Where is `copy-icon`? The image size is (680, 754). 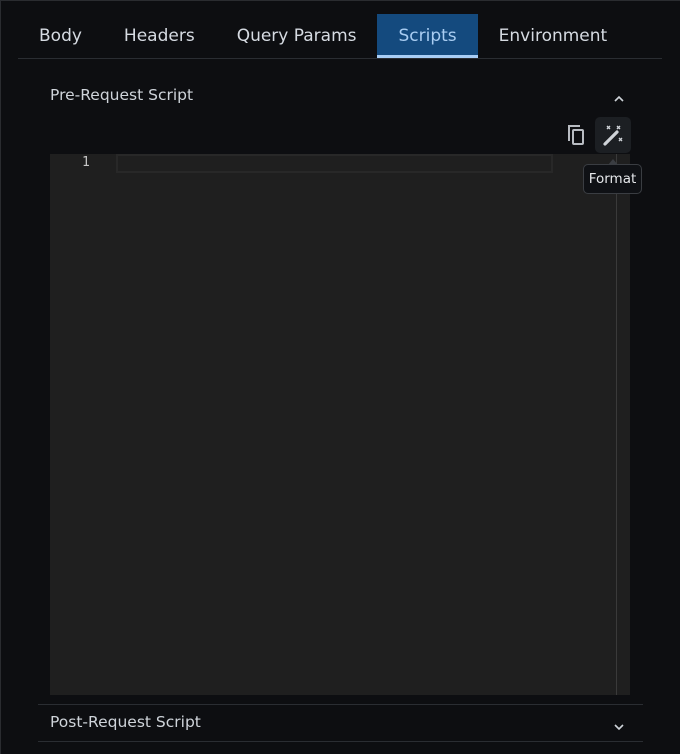 copy-icon is located at coordinates (576, 135).